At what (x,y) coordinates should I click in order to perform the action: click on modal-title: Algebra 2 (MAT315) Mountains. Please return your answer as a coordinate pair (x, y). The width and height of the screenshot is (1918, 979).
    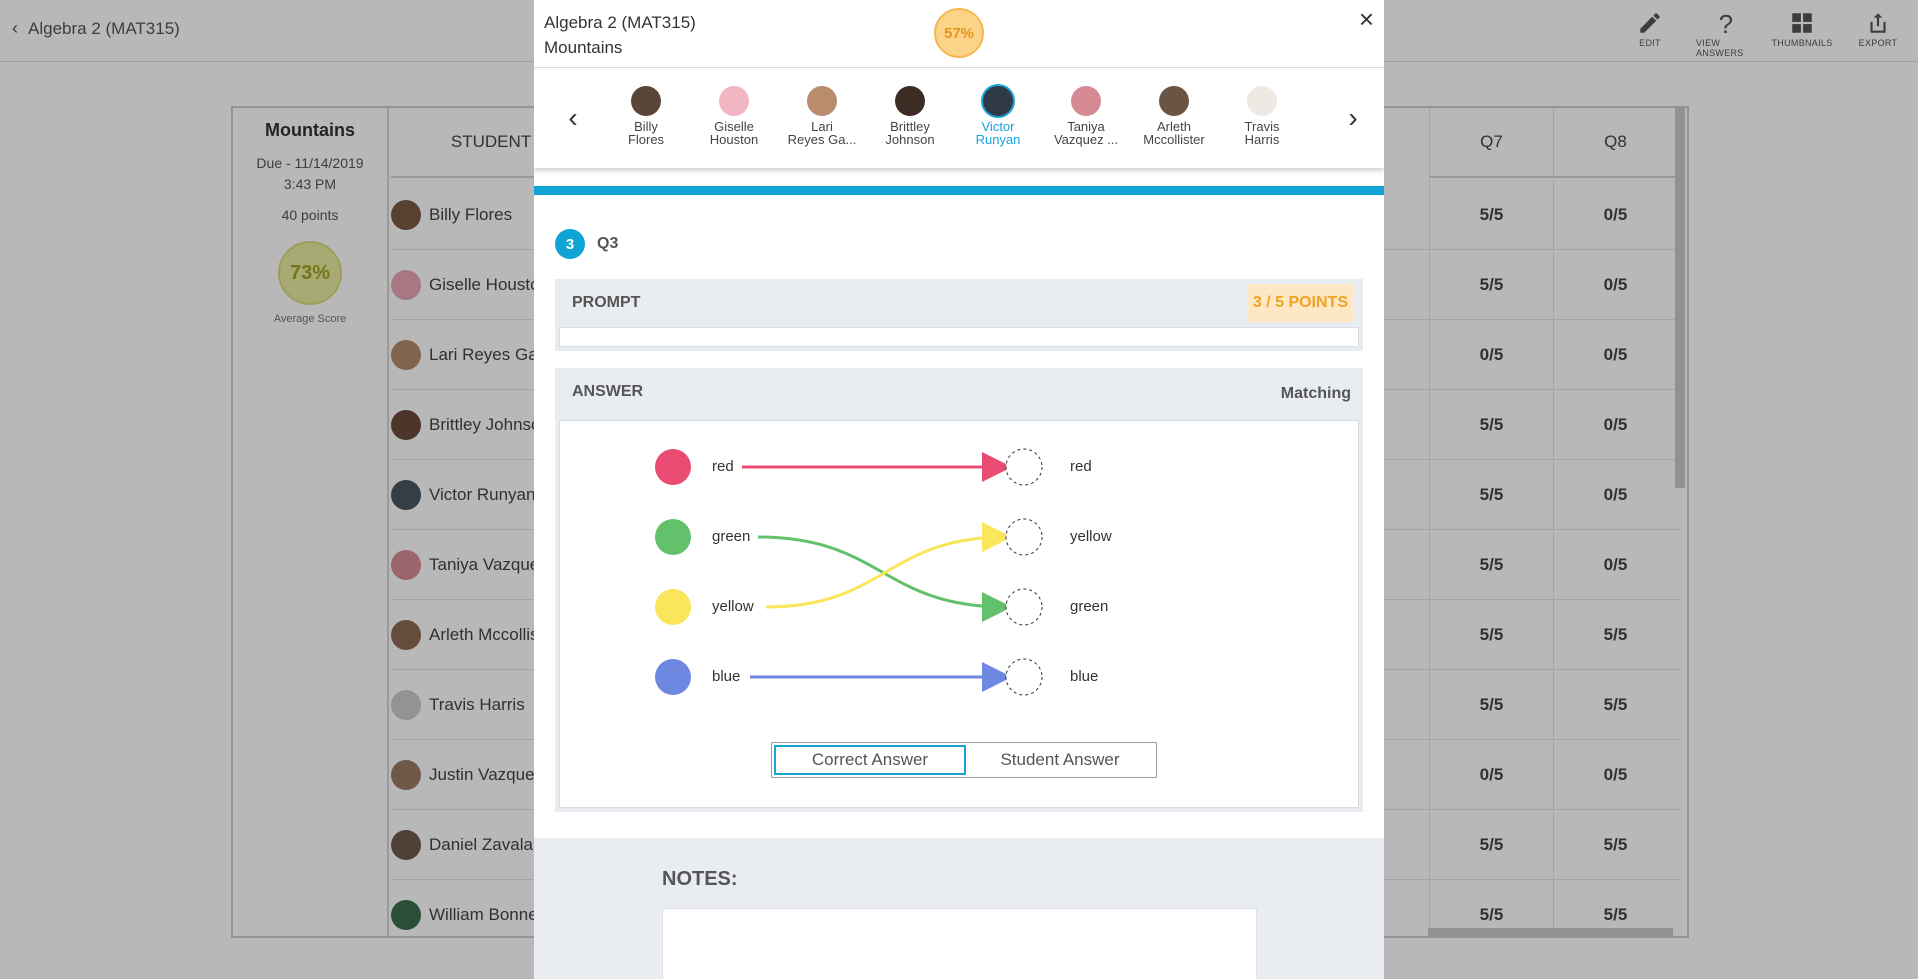
    Looking at the image, I should click on (620, 35).